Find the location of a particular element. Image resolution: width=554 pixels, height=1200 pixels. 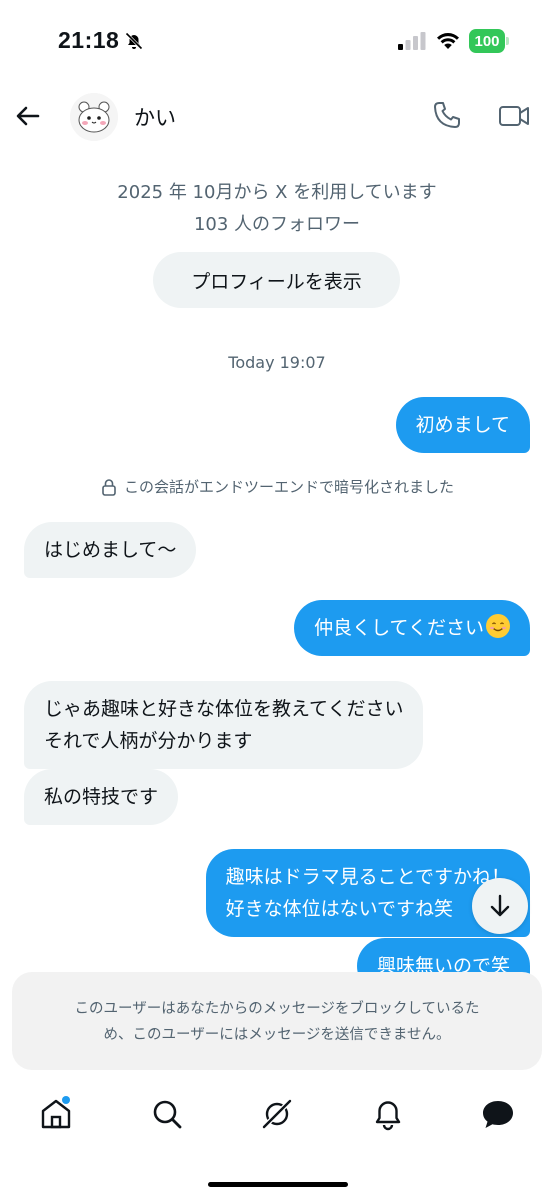

messages-icon is located at coordinates (498, 1114).